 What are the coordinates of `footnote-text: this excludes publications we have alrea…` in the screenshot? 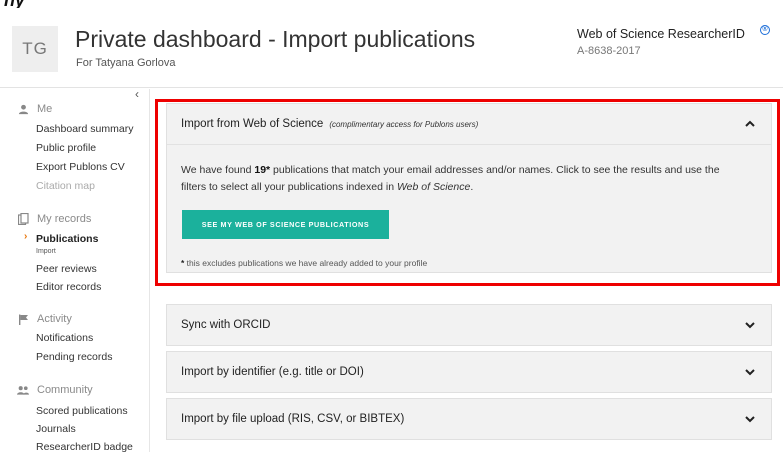 It's located at (306, 263).